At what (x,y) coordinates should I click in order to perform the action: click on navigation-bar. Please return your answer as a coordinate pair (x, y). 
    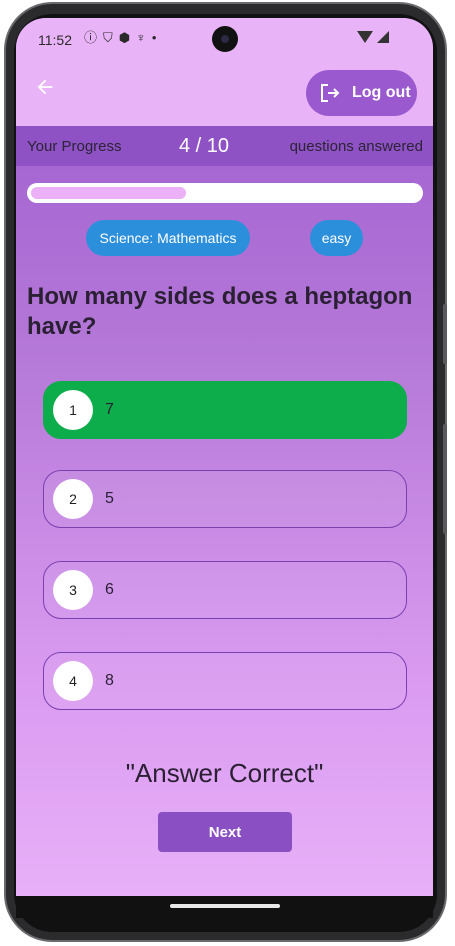
    Looking at the image, I should click on (224, 907).